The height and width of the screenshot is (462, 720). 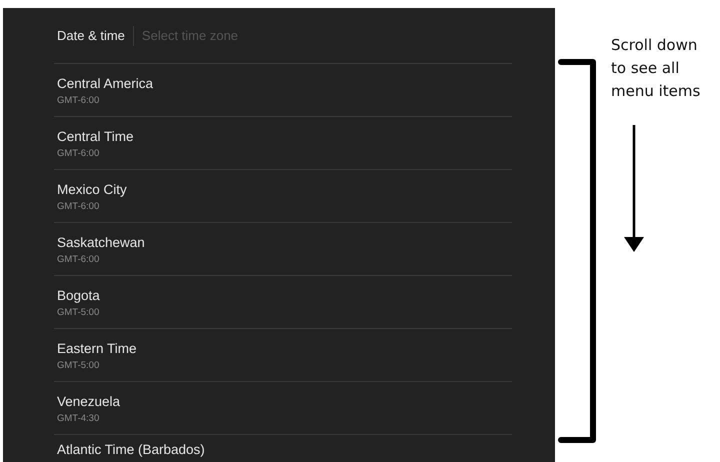 What do you see at coordinates (92, 189) in the screenshot?
I see `time-zone-name: Mexico City` at bounding box center [92, 189].